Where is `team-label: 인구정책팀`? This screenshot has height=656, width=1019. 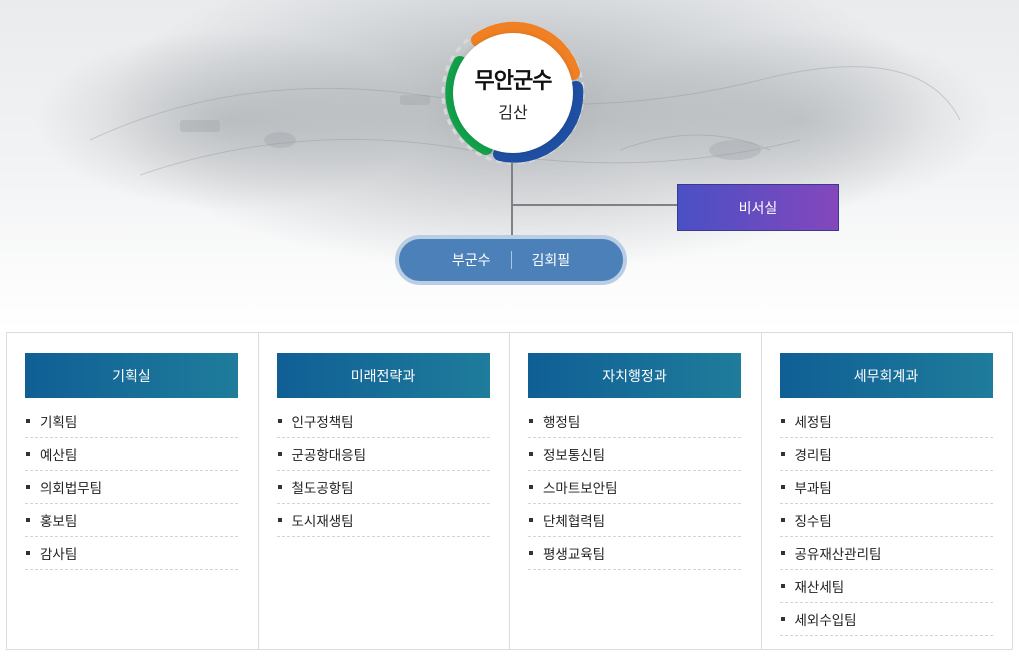 team-label: 인구정책팀 is located at coordinates (322, 423).